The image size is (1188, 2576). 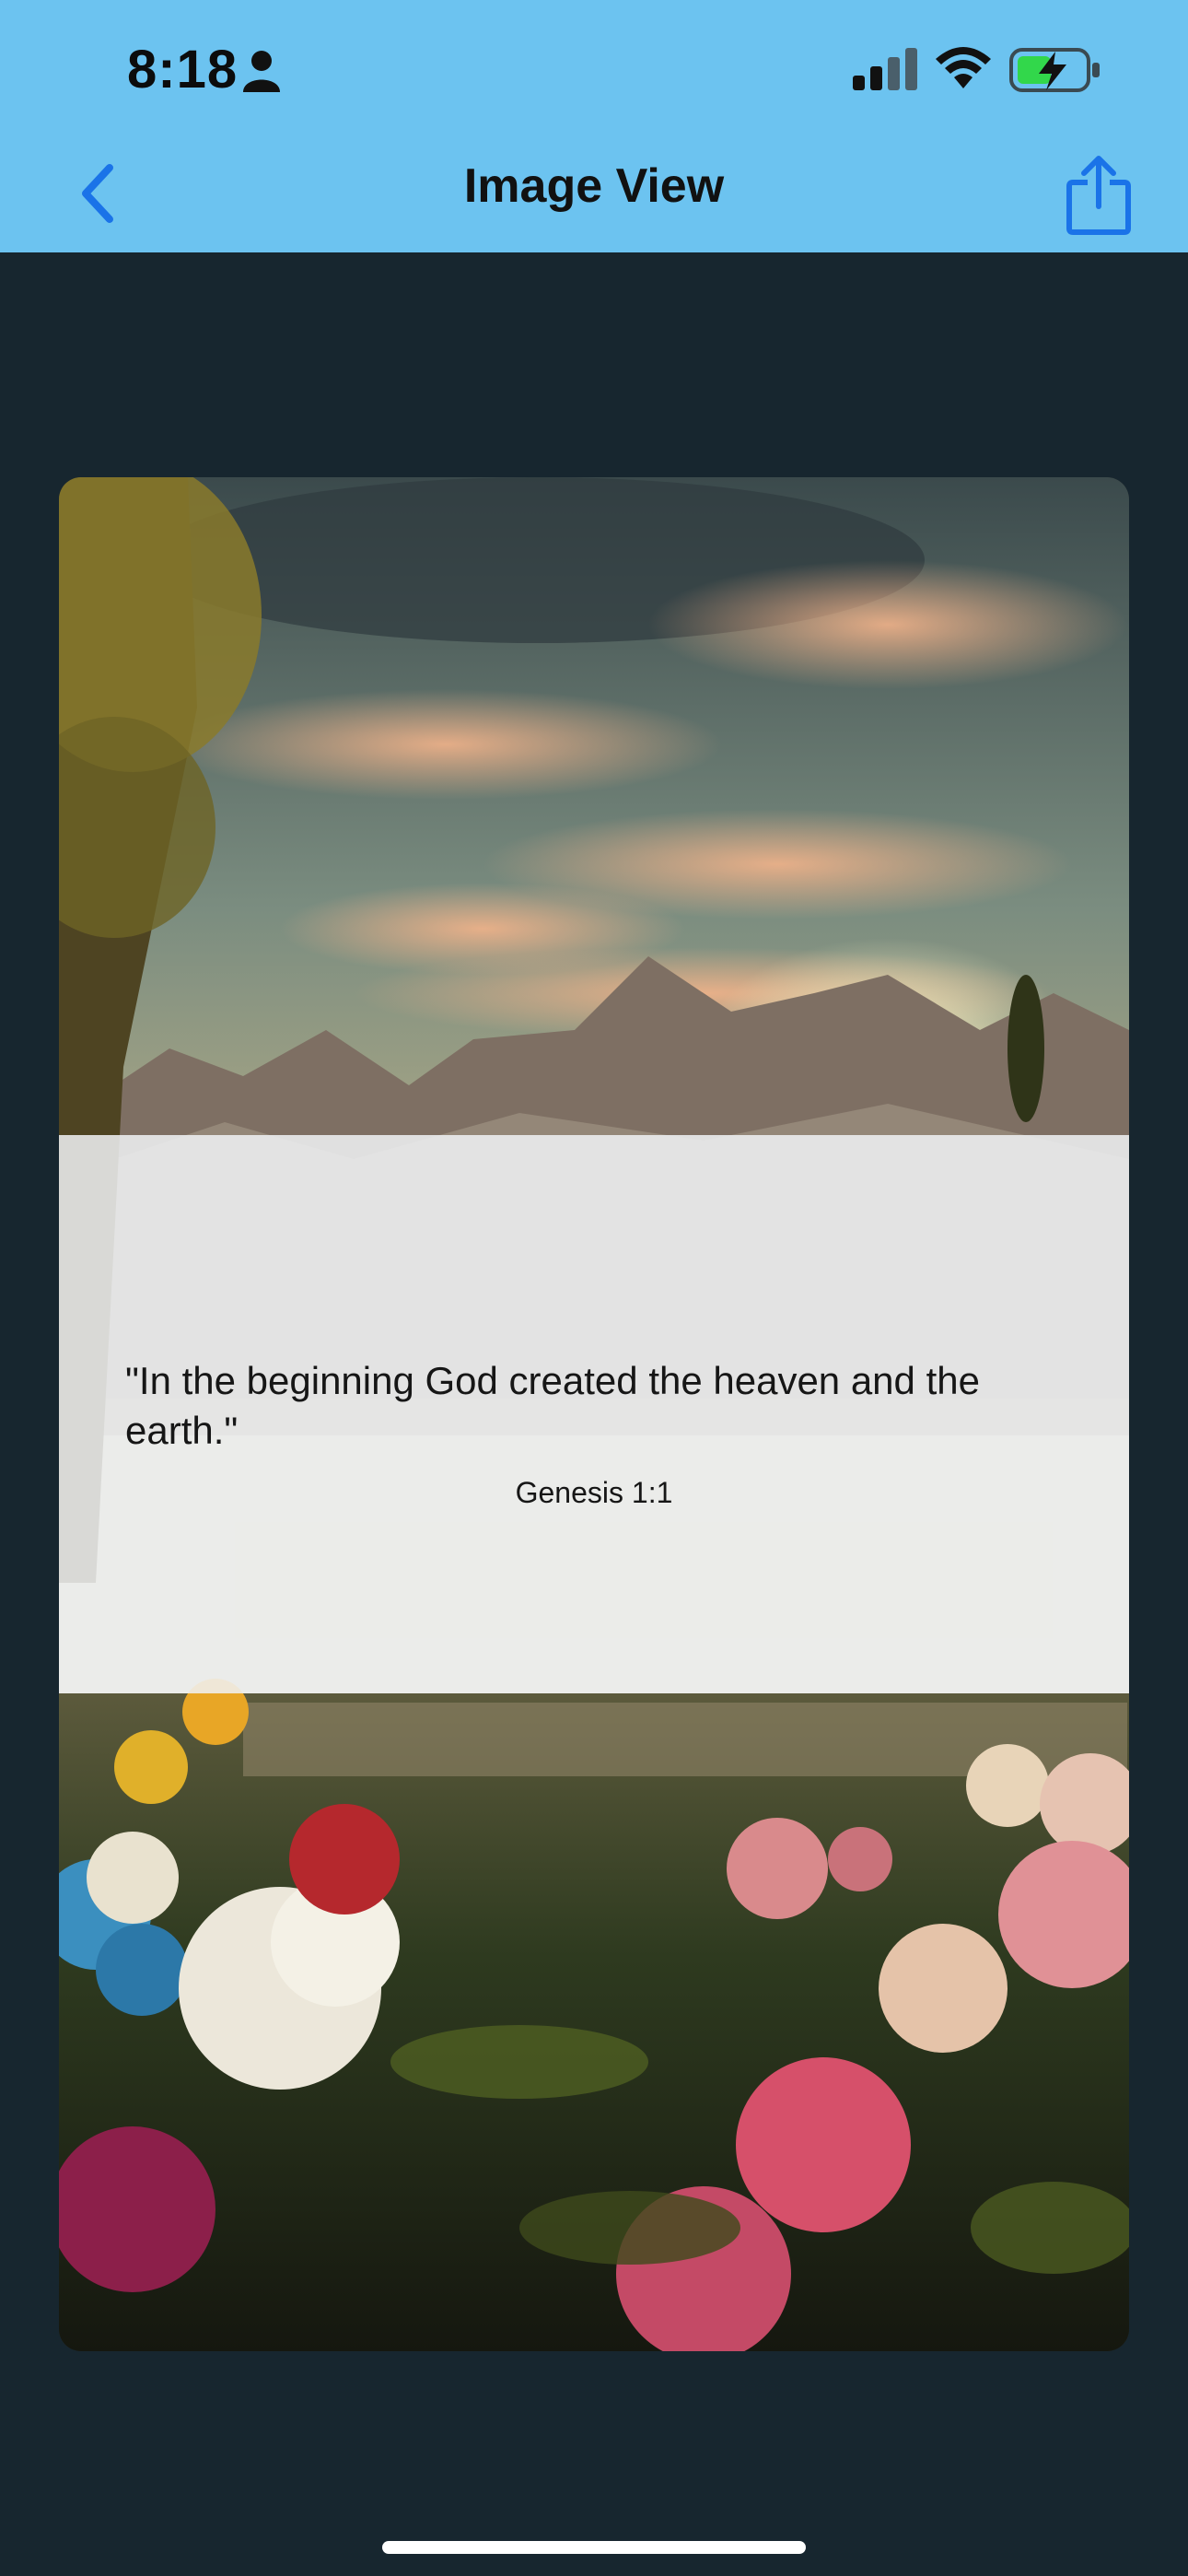 What do you see at coordinates (594, 1492) in the screenshot?
I see `verse-reference: Genesis 1:1` at bounding box center [594, 1492].